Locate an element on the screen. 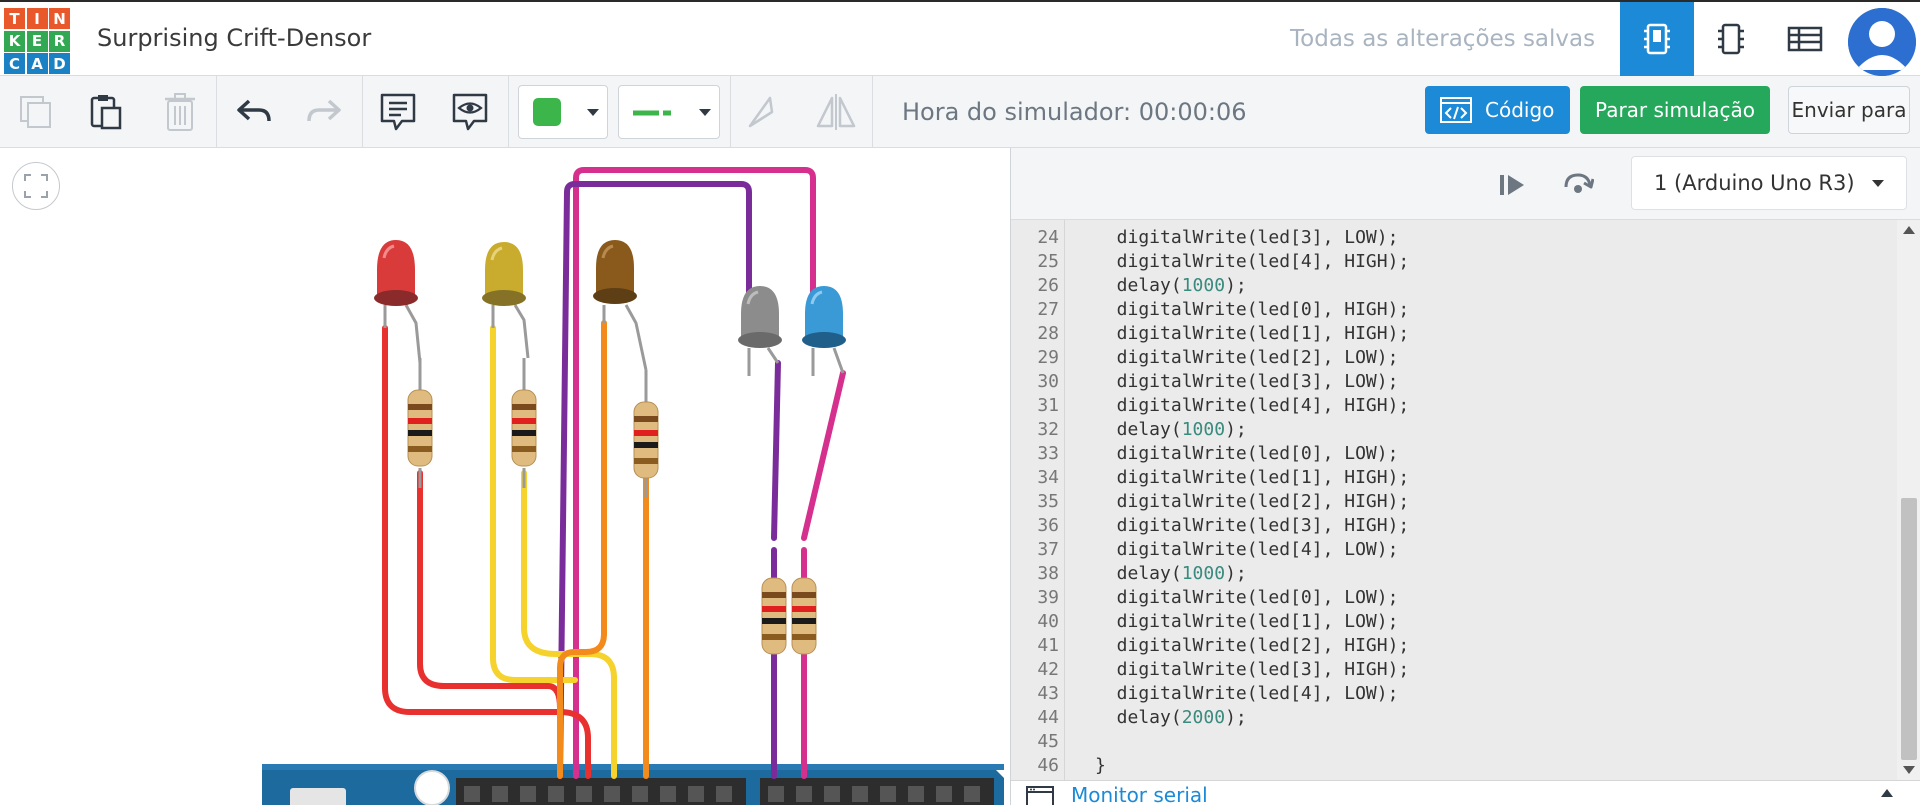 This screenshot has width=1920, height=805. undo-button is located at coordinates (254, 112).